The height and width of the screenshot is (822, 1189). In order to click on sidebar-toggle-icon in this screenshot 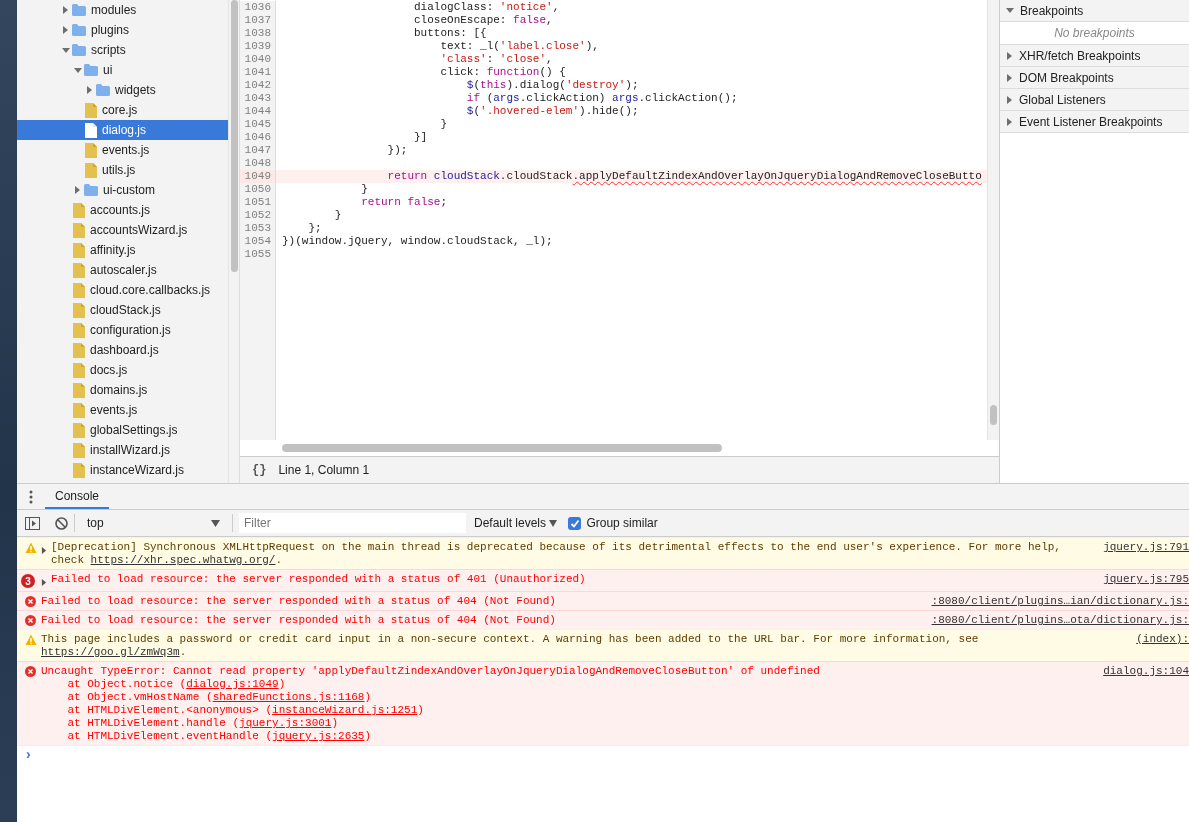, I will do `click(32, 523)`.